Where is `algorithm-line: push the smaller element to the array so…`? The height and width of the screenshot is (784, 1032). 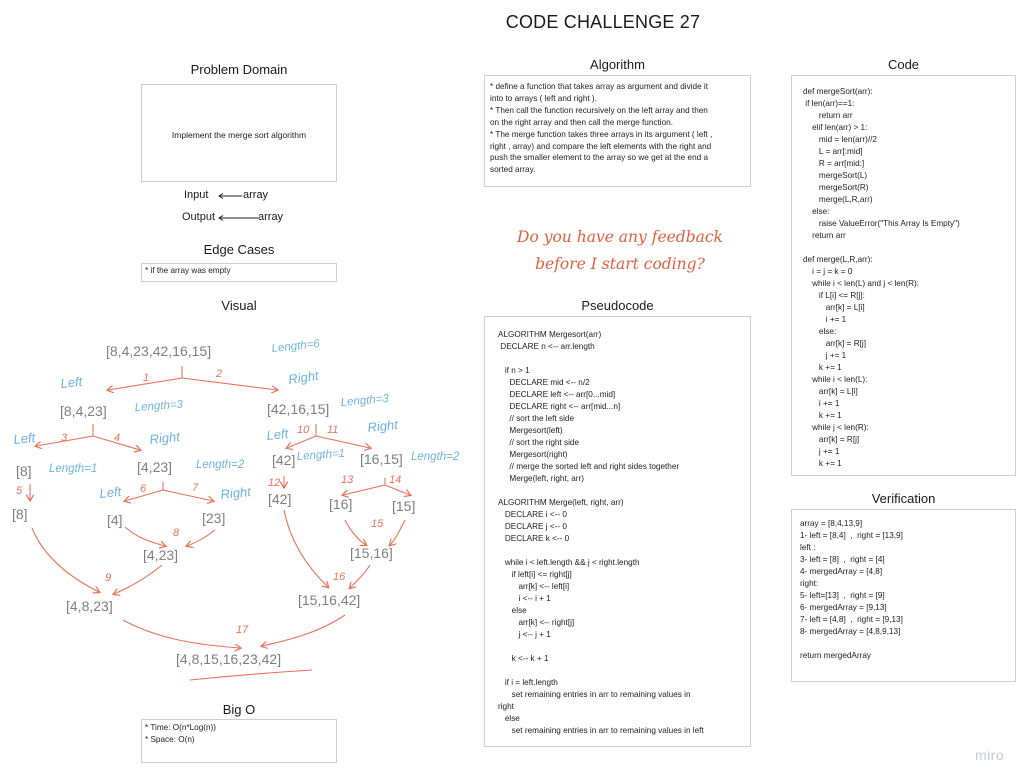 algorithm-line: push the smaller element to the array so… is located at coordinates (599, 158).